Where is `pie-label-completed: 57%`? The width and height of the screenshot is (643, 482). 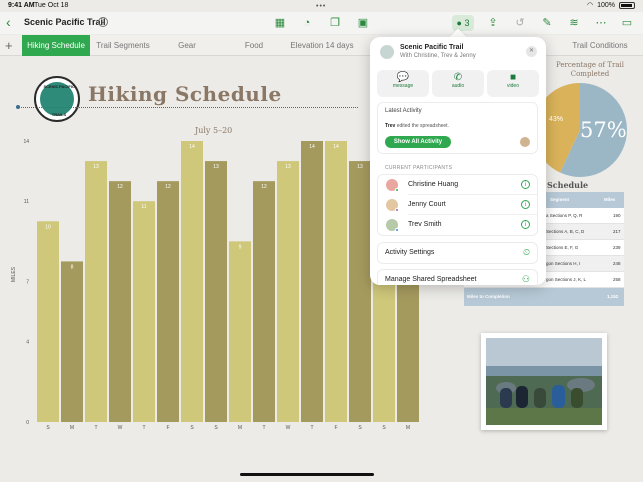 pie-label-completed: 57% is located at coordinates (603, 130).